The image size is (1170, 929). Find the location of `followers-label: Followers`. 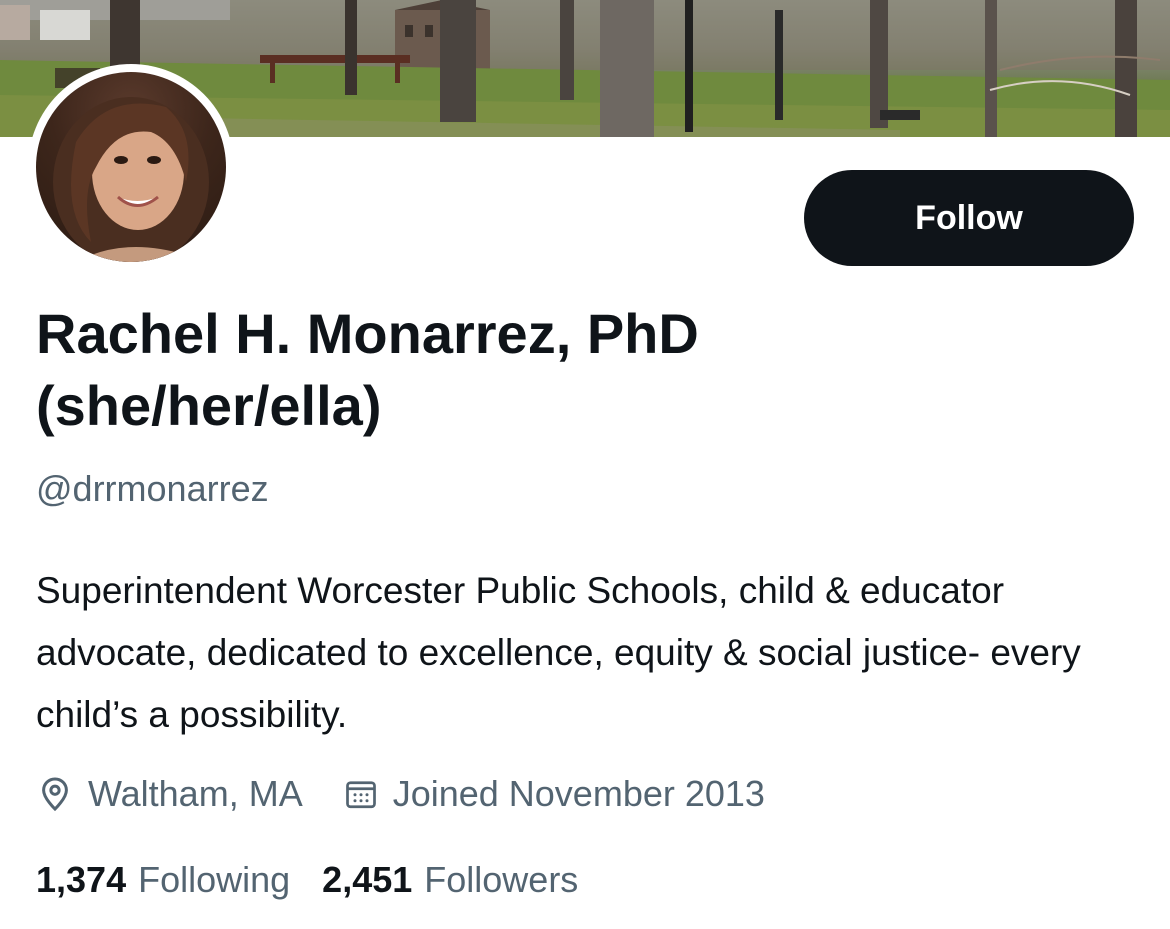

followers-label: Followers is located at coordinates (501, 879).